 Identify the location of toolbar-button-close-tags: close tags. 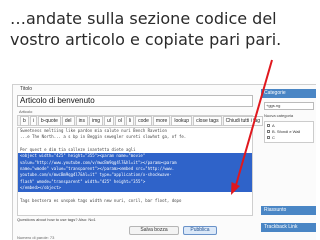
(207, 120).